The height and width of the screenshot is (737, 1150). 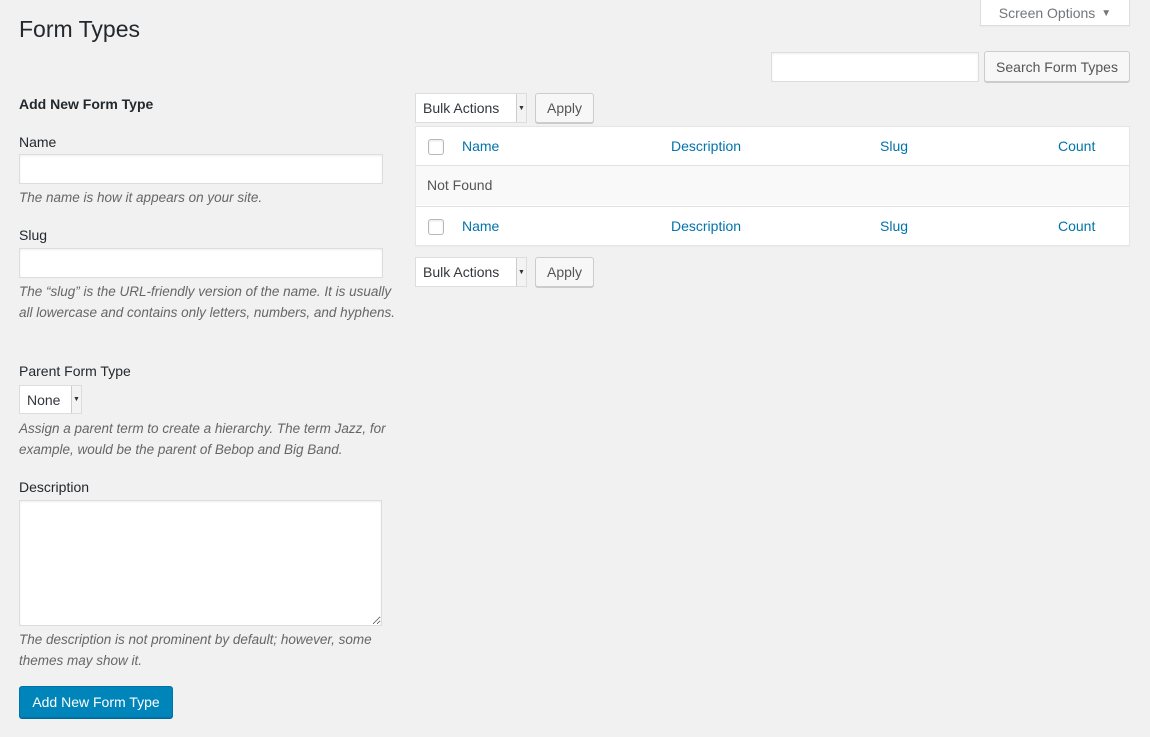 I want to click on column-name-footer: Name, so click(x=480, y=226).